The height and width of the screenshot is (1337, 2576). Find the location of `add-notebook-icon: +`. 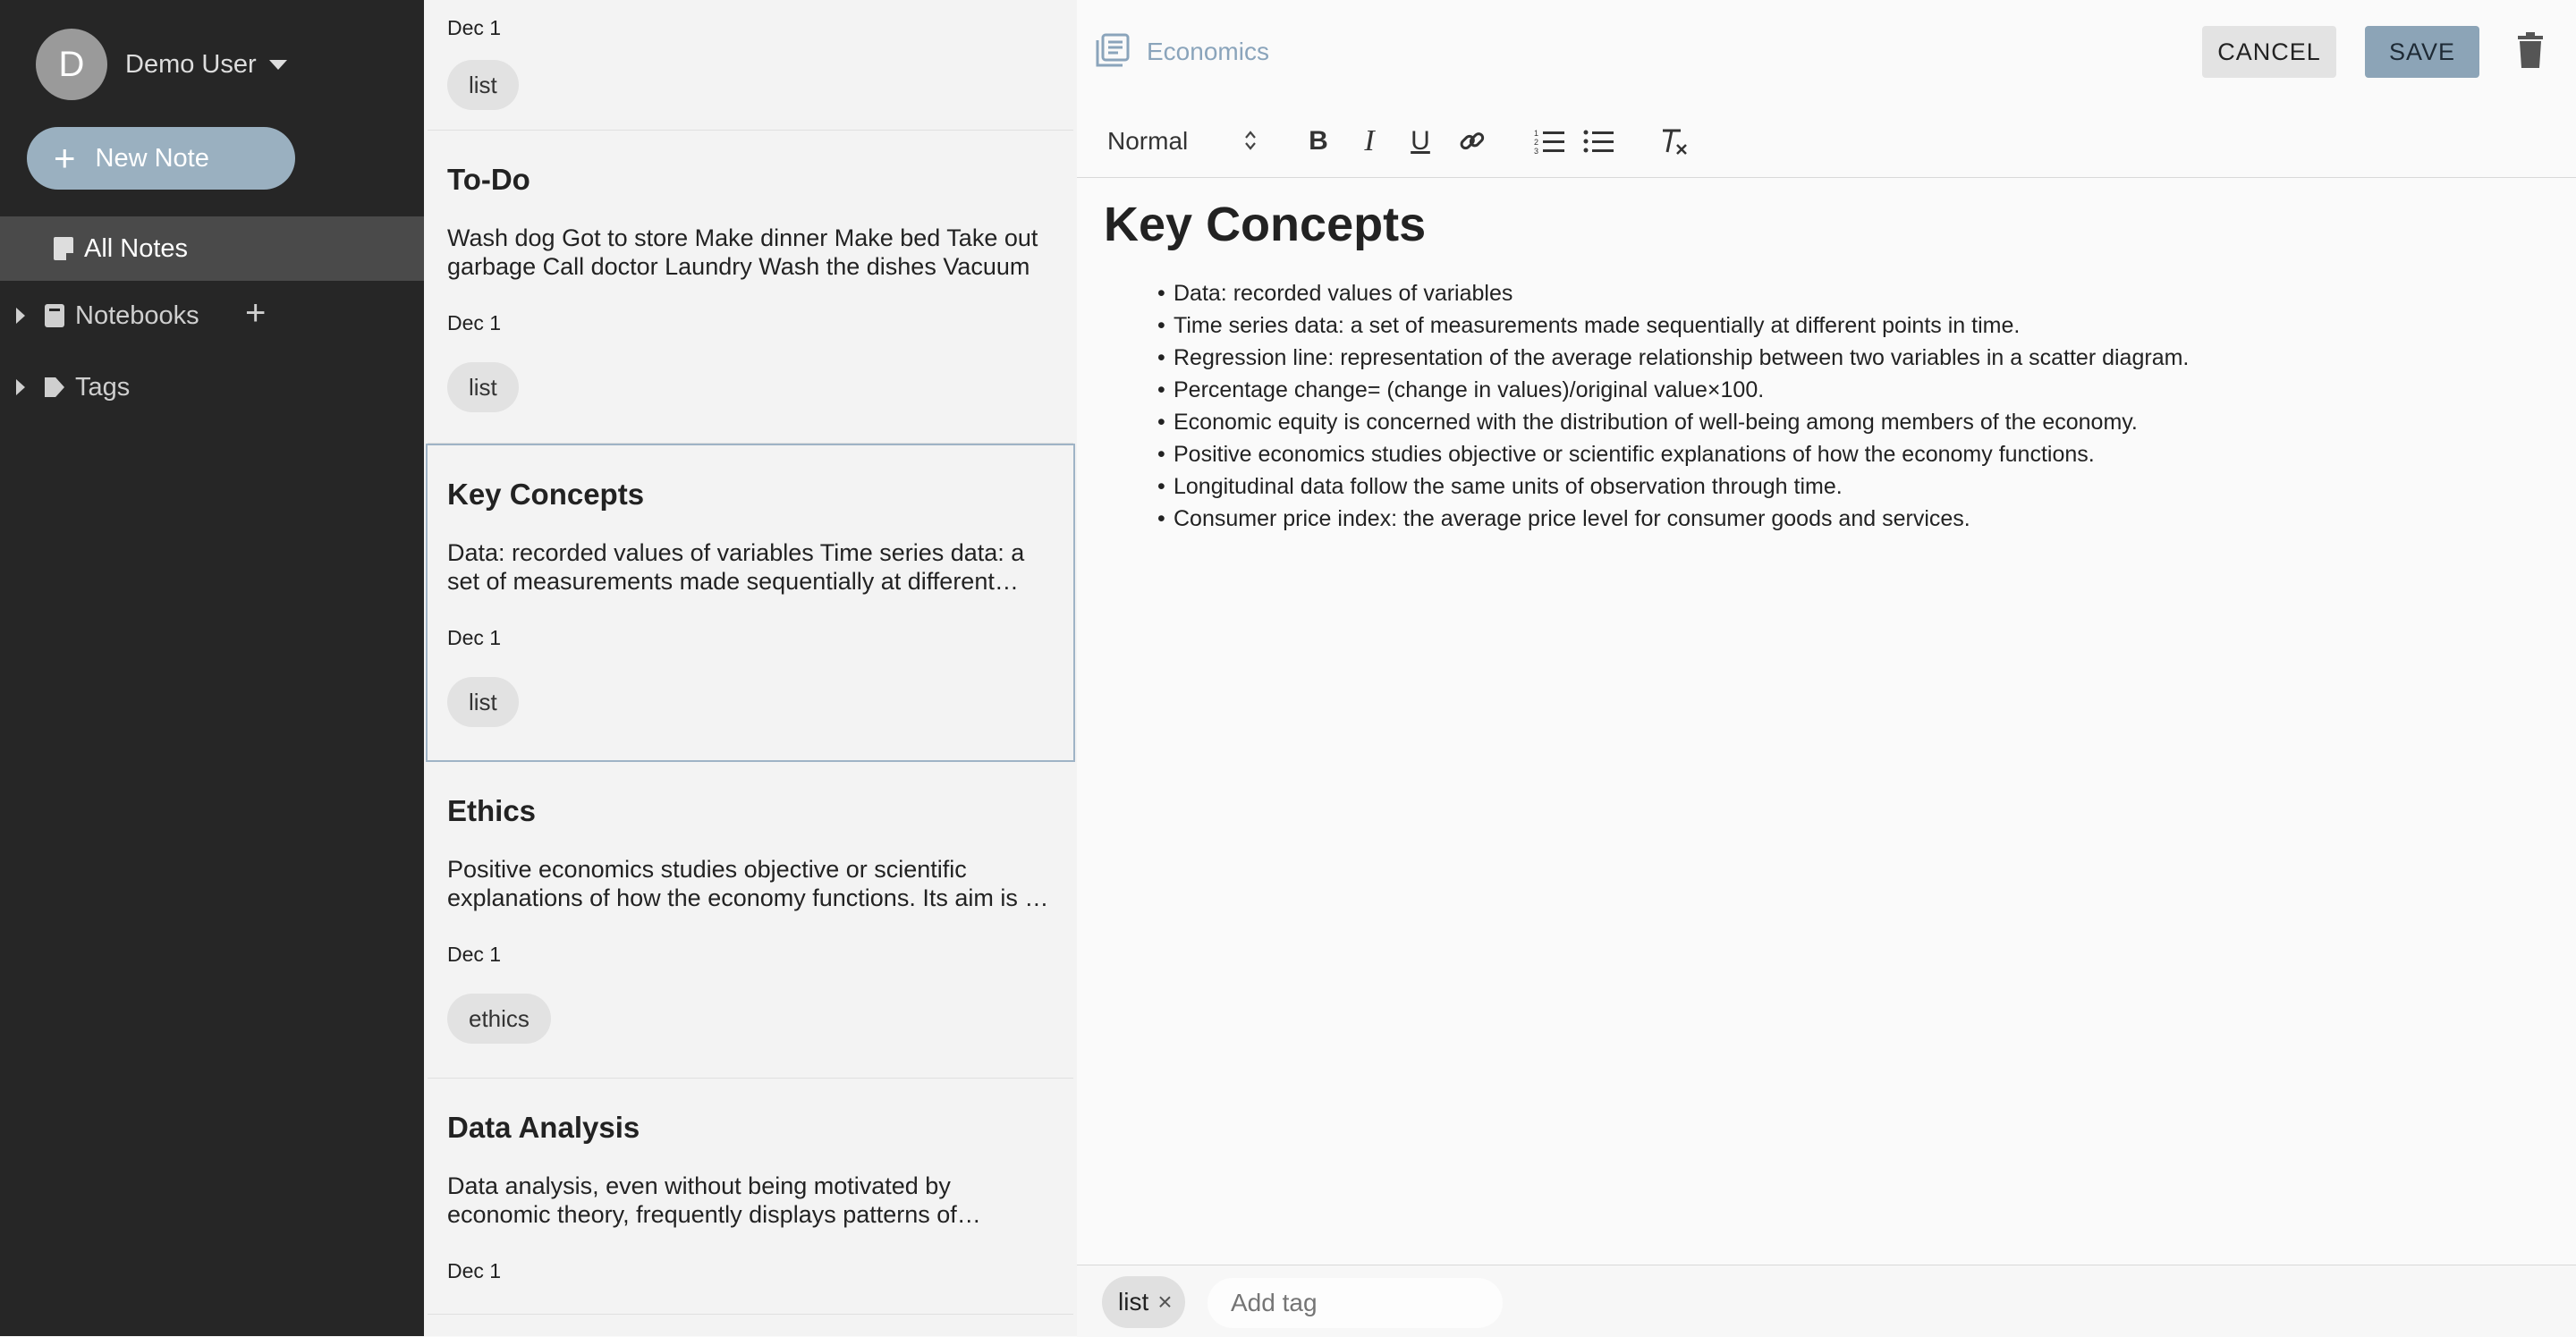

add-notebook-icon: + is located at coordinates (255, 313).